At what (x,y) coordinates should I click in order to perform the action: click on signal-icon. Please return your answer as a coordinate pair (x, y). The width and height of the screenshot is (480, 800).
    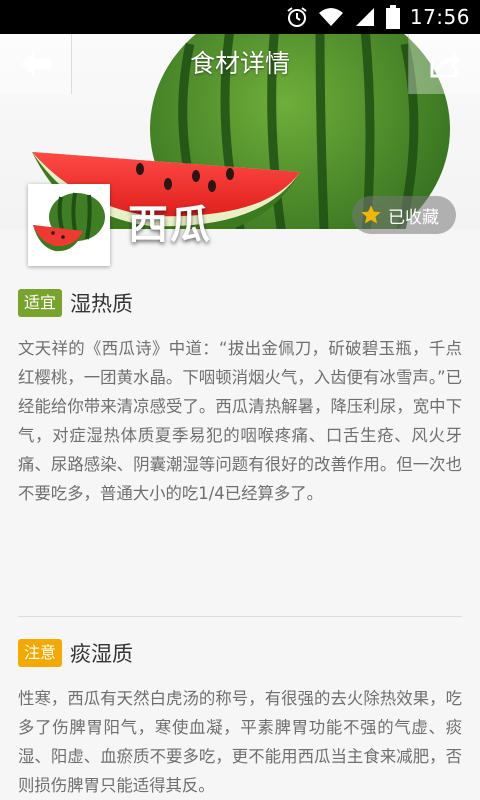
    Looking at the image, I should click on (364, 17).